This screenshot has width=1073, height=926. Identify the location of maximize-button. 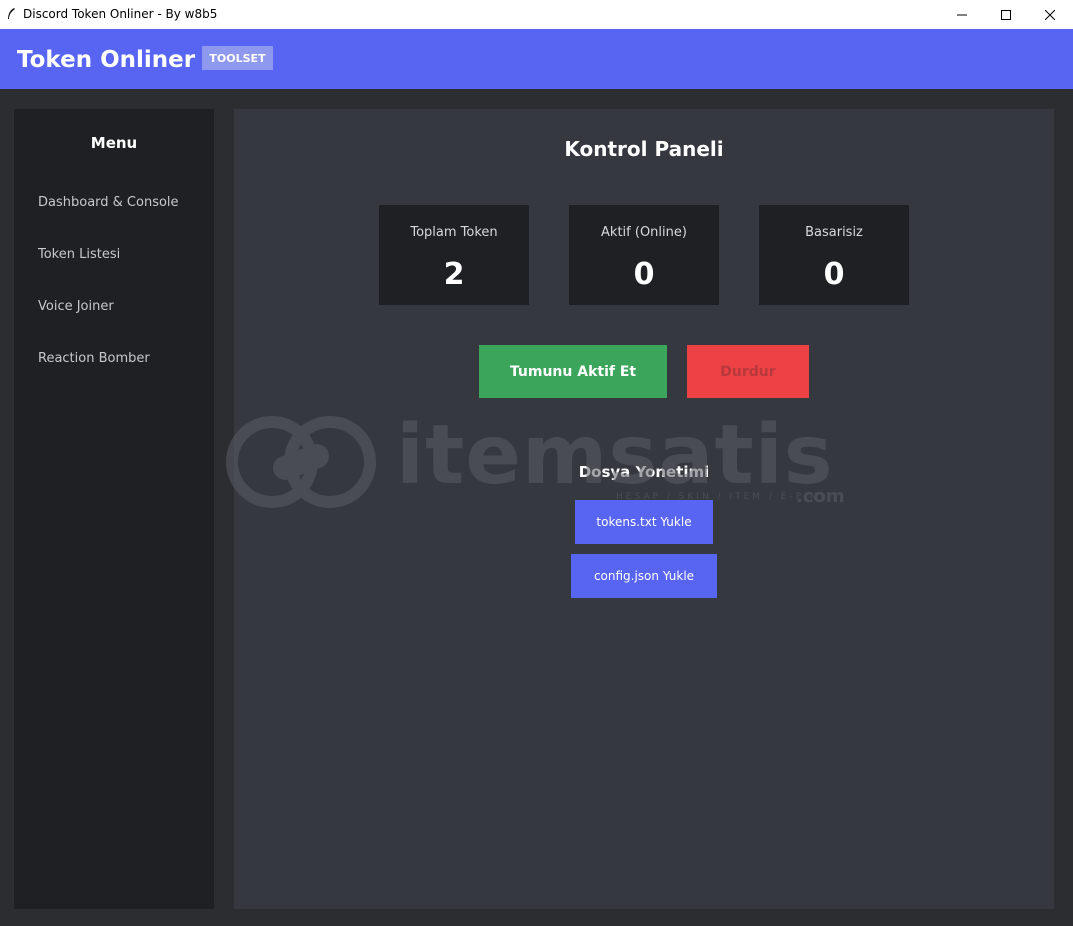
(1006, 14).